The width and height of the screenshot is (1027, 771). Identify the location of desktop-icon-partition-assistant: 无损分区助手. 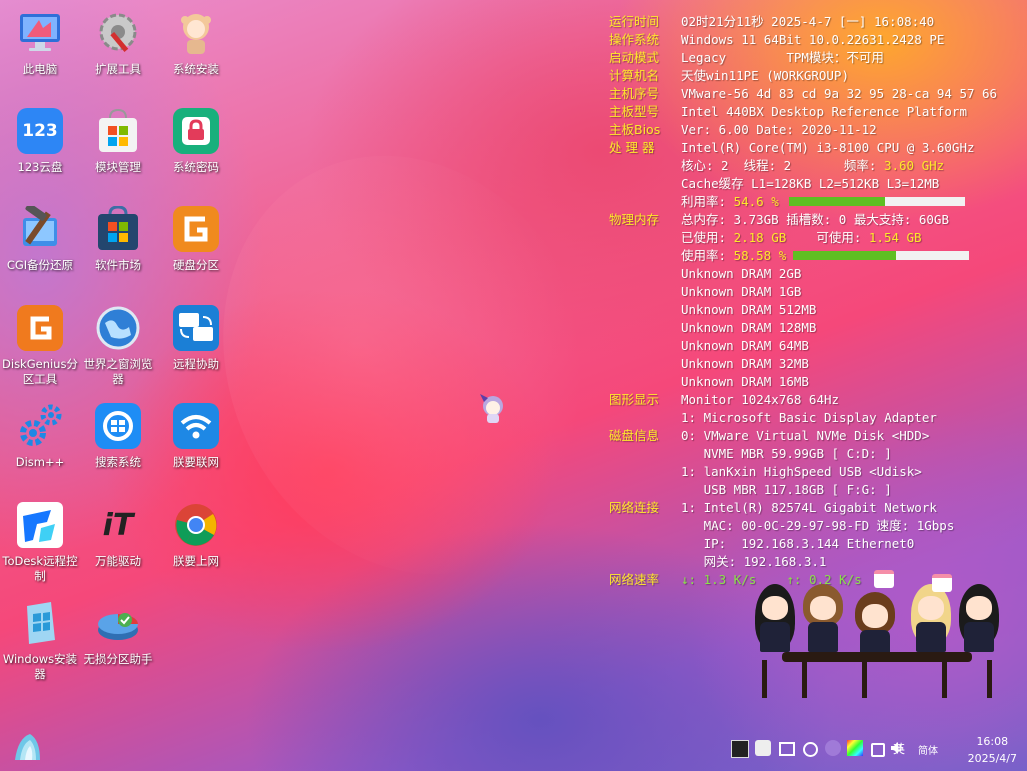
(118, 633).